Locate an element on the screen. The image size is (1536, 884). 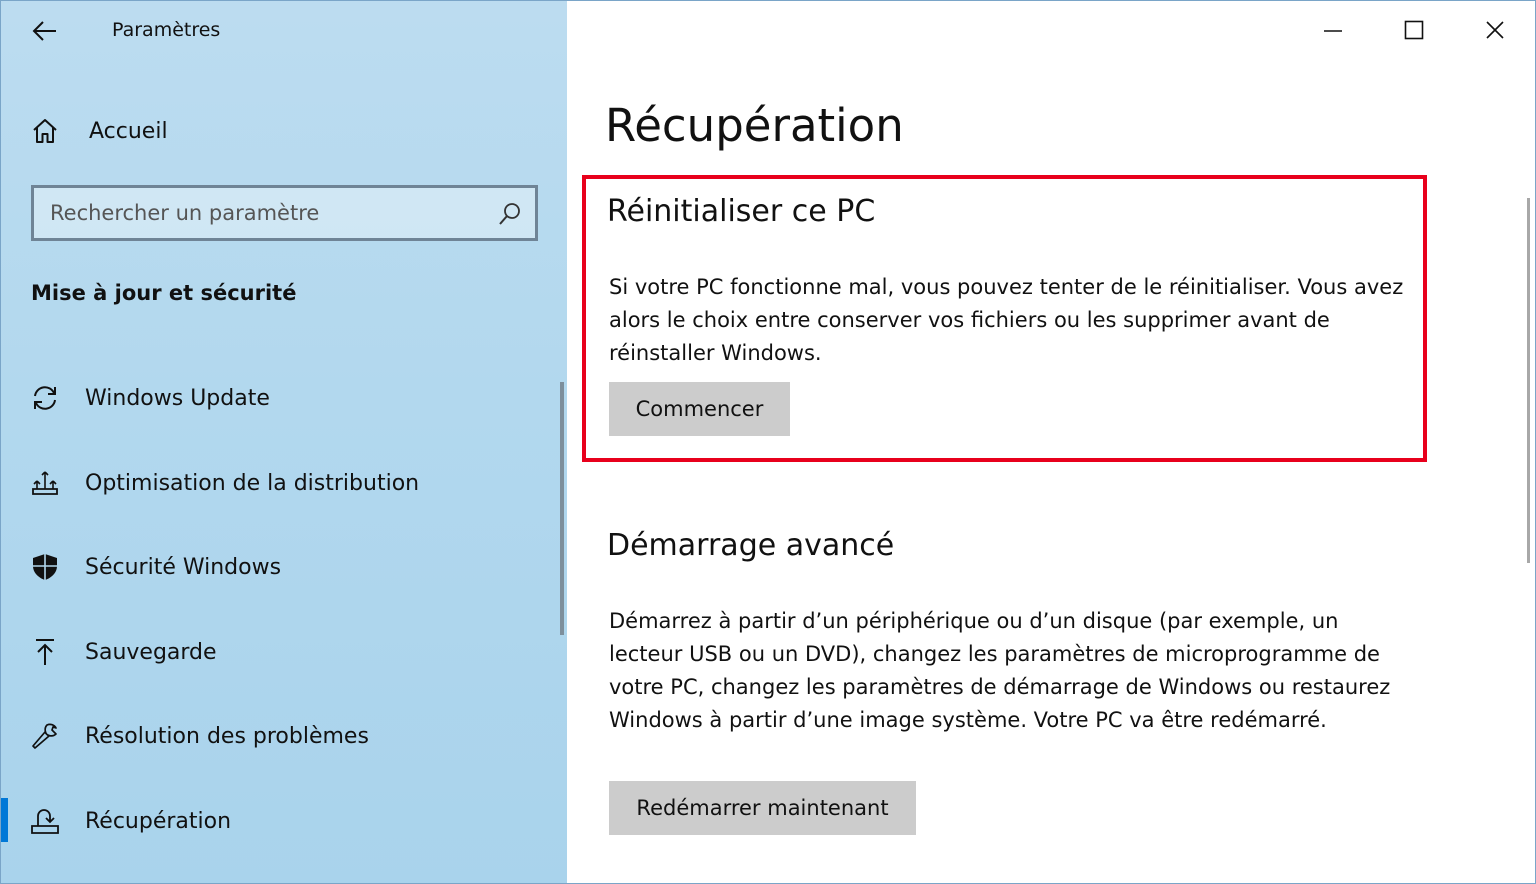
sync-icon is located at coordinates (45, 398).